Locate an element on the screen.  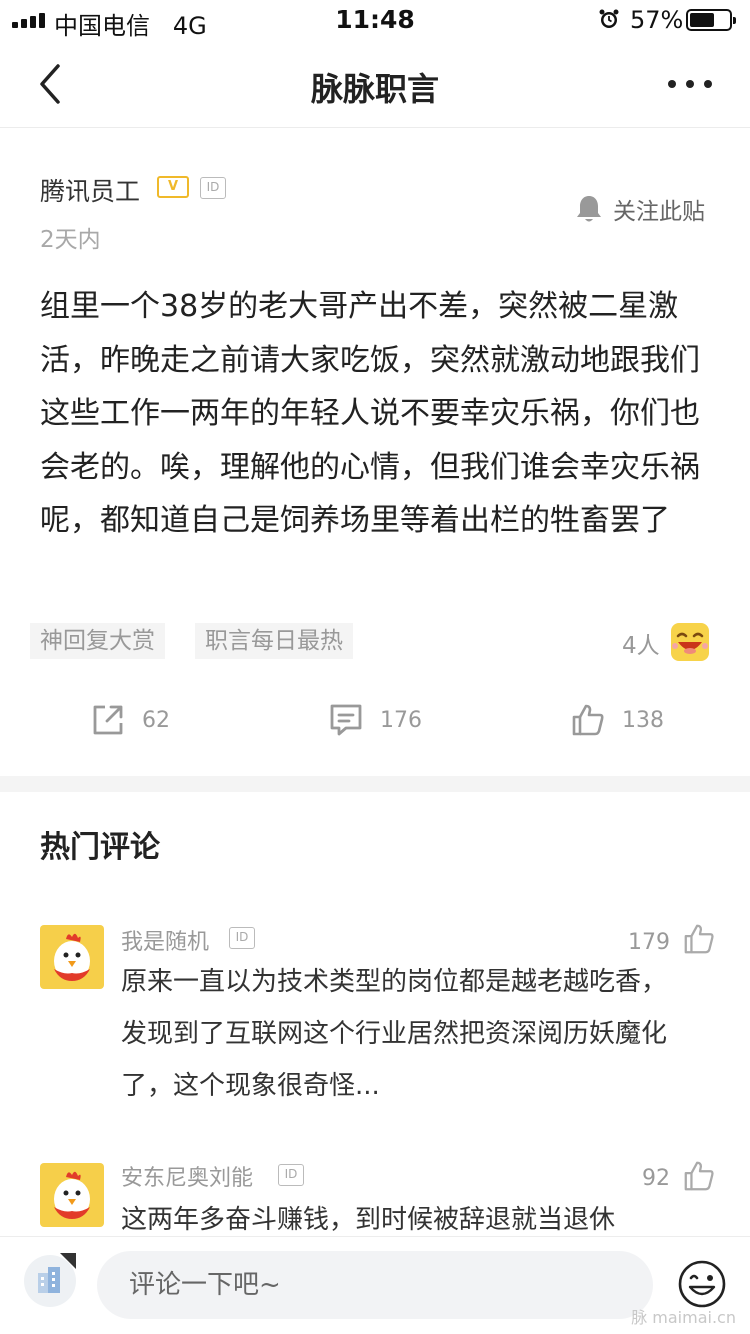
share-count: 62 is located at coordinates (156, 720).